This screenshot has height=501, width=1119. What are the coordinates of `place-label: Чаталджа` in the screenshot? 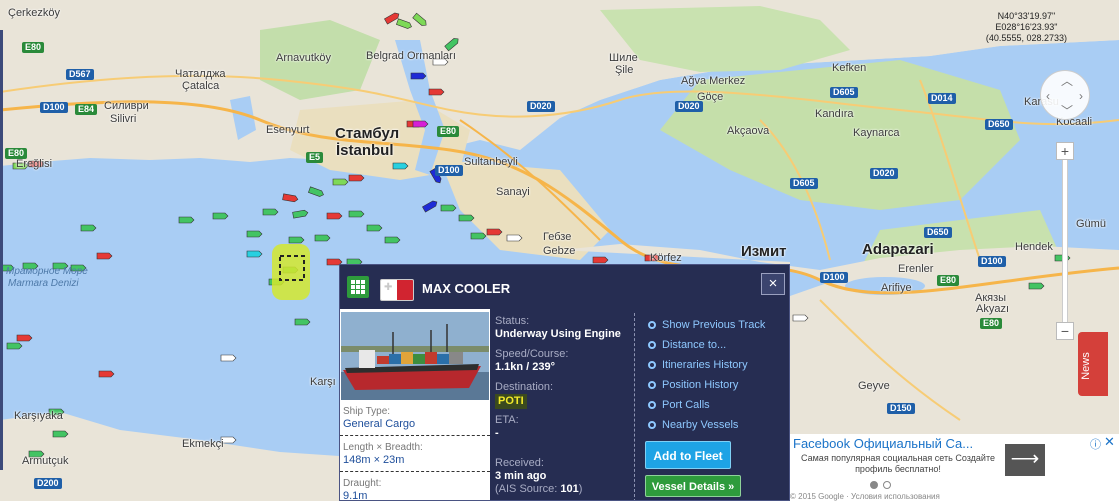 It's located at (200, 74).